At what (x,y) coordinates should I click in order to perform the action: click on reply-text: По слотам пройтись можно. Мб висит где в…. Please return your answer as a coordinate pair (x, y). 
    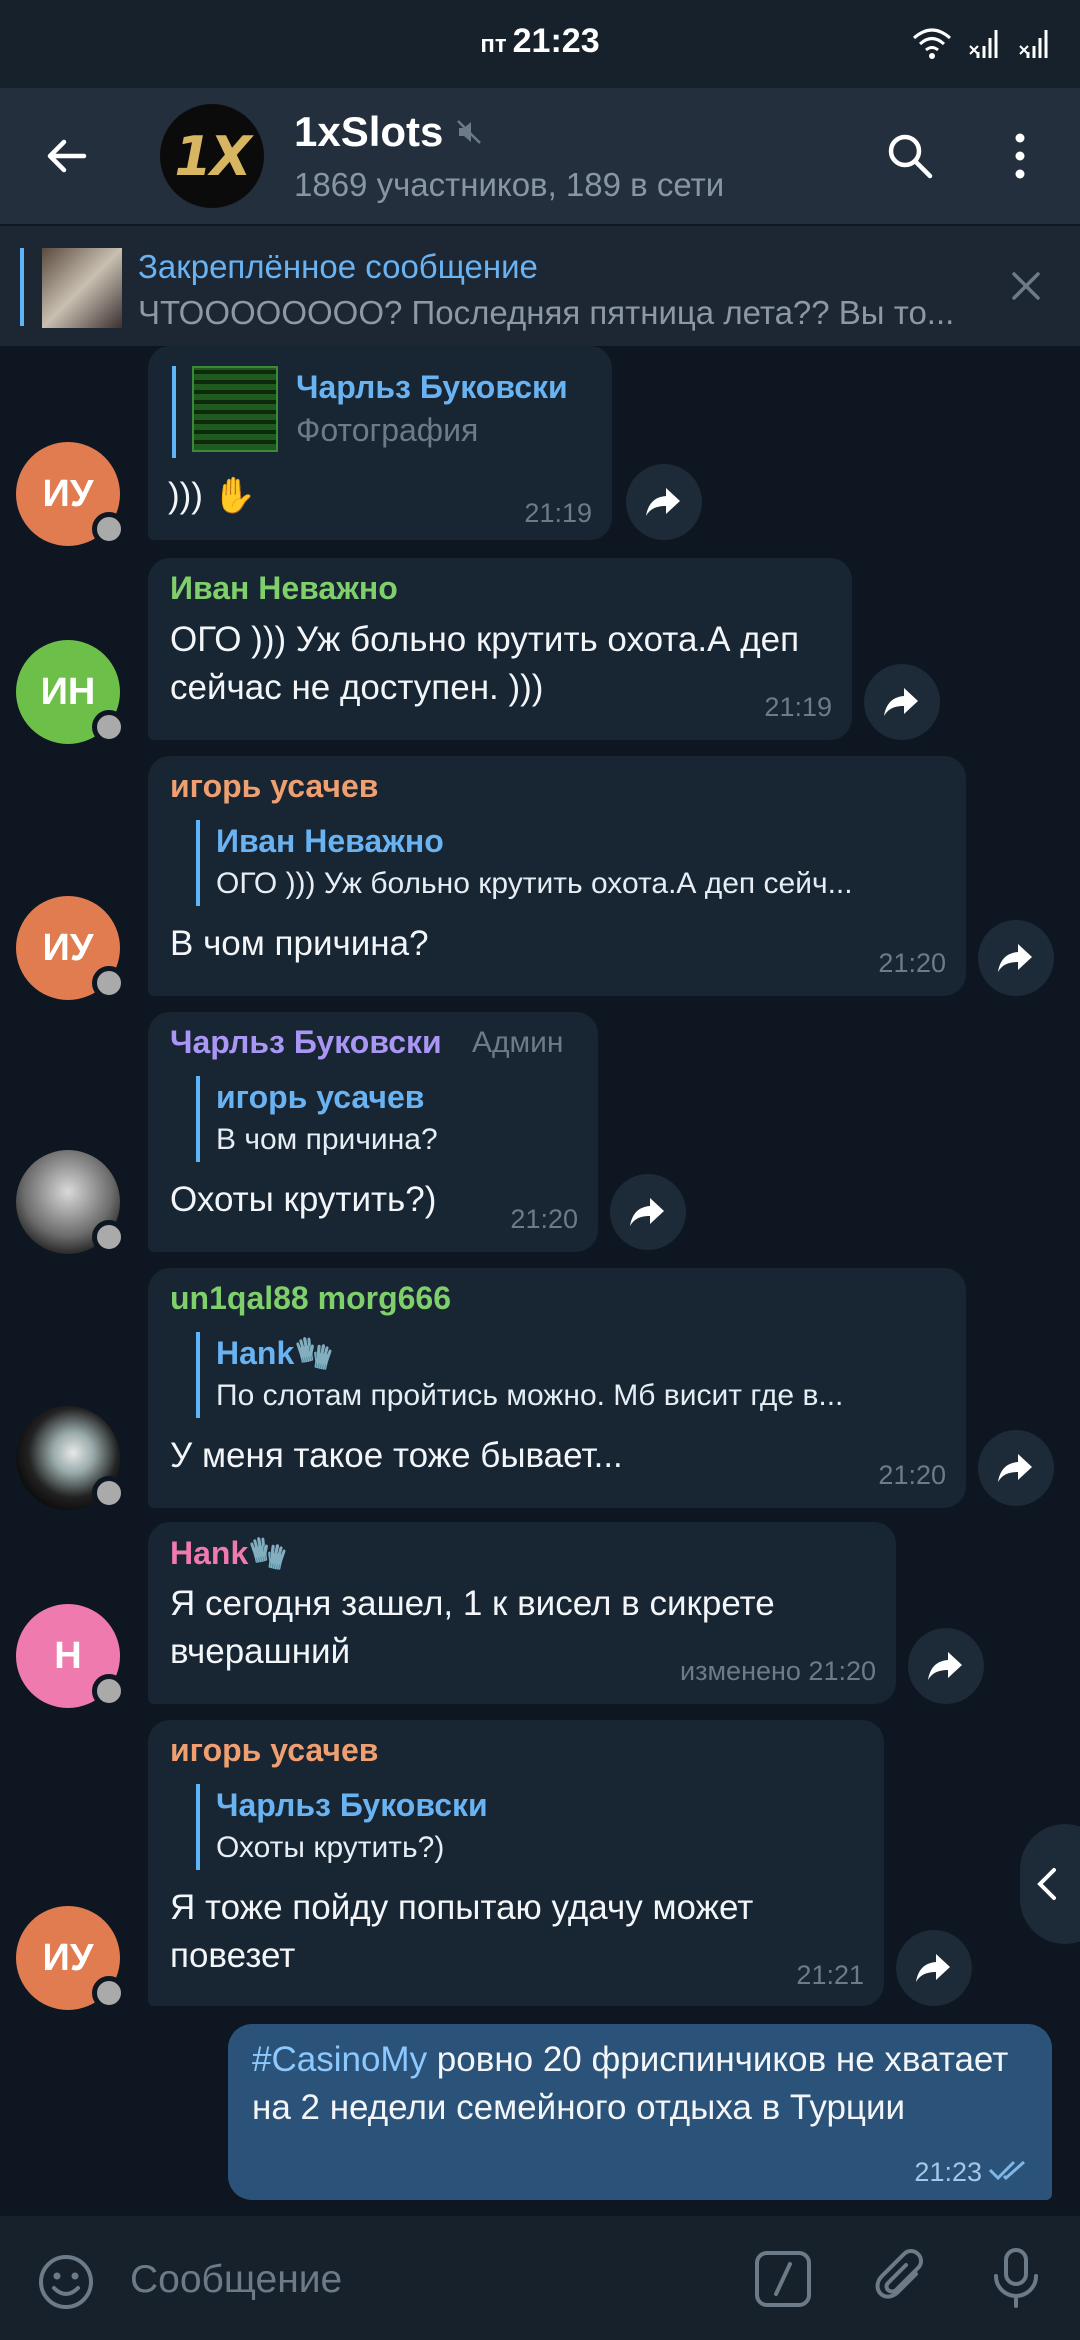
    Looking at the image, I should click on (530, 1395).